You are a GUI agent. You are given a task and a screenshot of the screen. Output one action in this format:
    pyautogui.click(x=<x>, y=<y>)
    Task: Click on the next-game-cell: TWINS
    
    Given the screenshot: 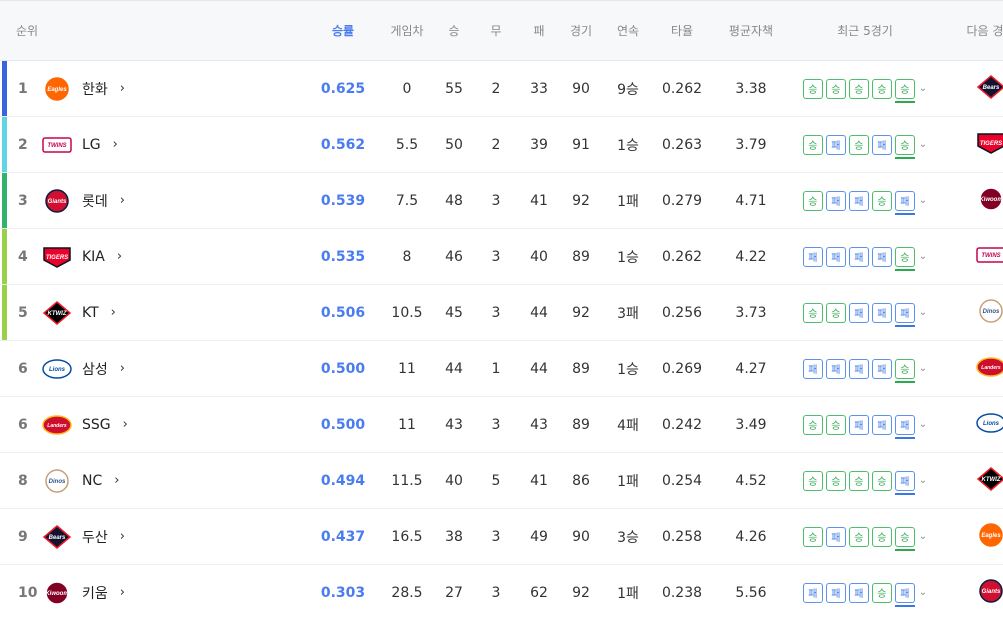 What is the action you would take?
    pyautogui.click(x=970, y=257)
    